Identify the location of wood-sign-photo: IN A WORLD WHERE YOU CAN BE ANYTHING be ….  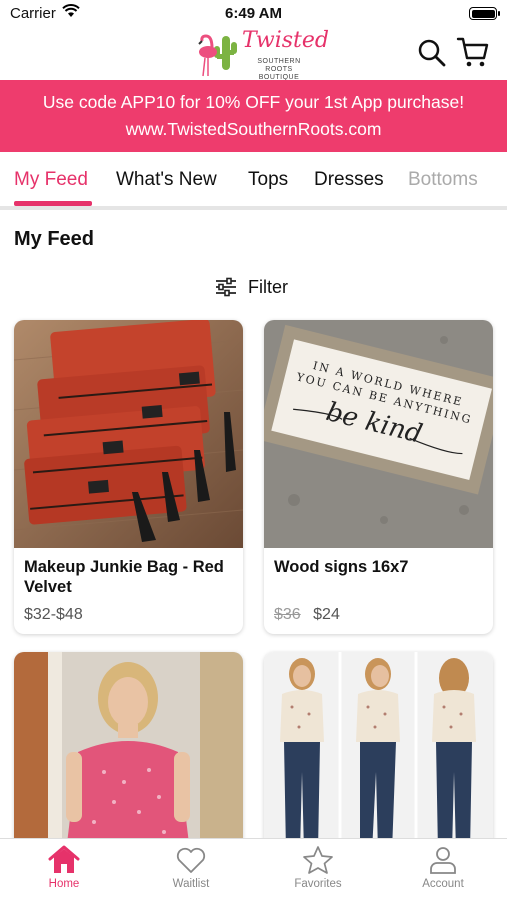
(378, 434).